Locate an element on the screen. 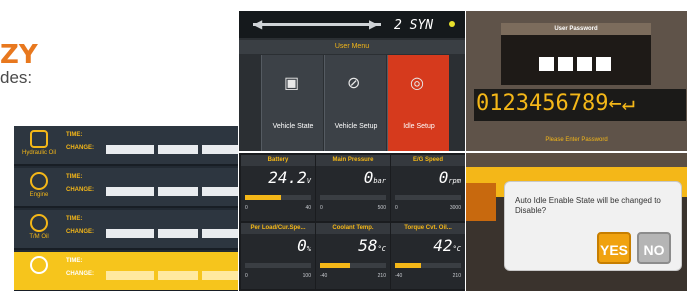  maintenance-row: T/M Oil TIME: CHANGE: is located at coordinates (126, 230).